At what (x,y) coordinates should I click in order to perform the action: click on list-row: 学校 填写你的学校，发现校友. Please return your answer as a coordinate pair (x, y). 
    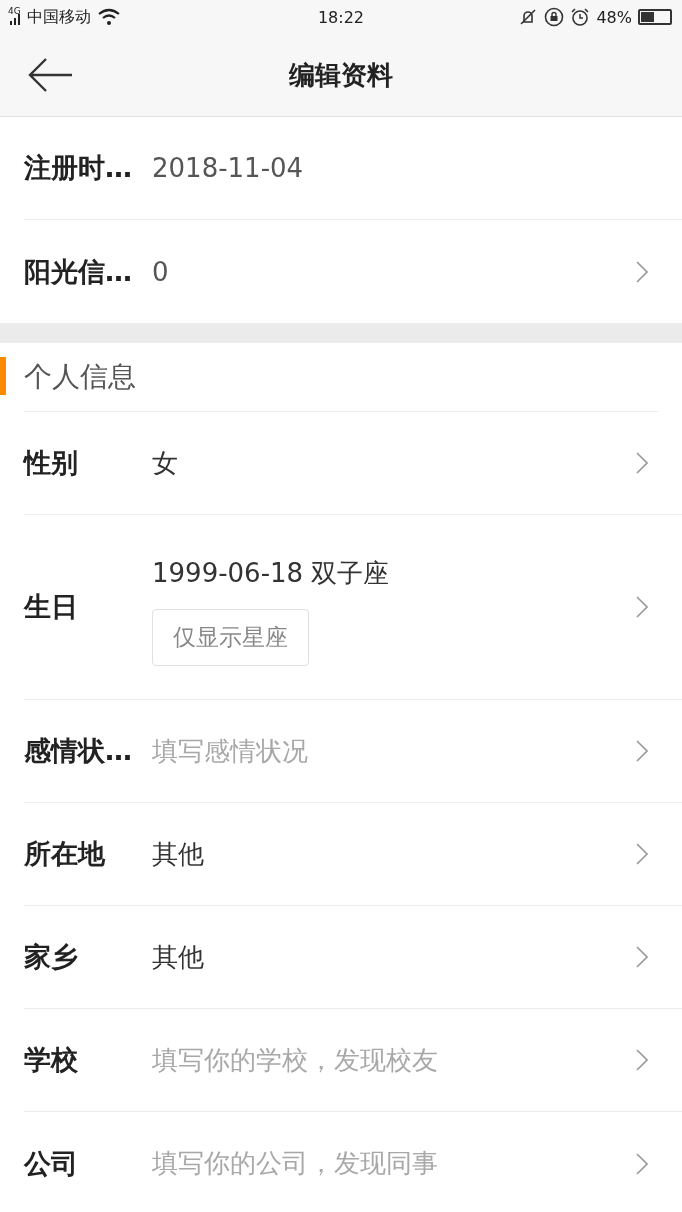
    Looking at the image, I should click on (353, 1060).